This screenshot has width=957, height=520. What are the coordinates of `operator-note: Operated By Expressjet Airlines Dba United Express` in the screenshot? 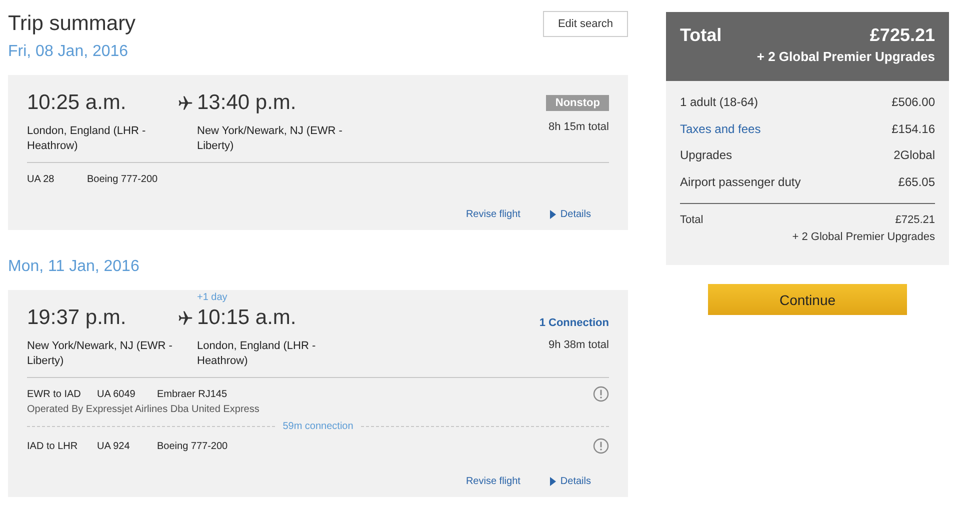 It's located at (143, 409).